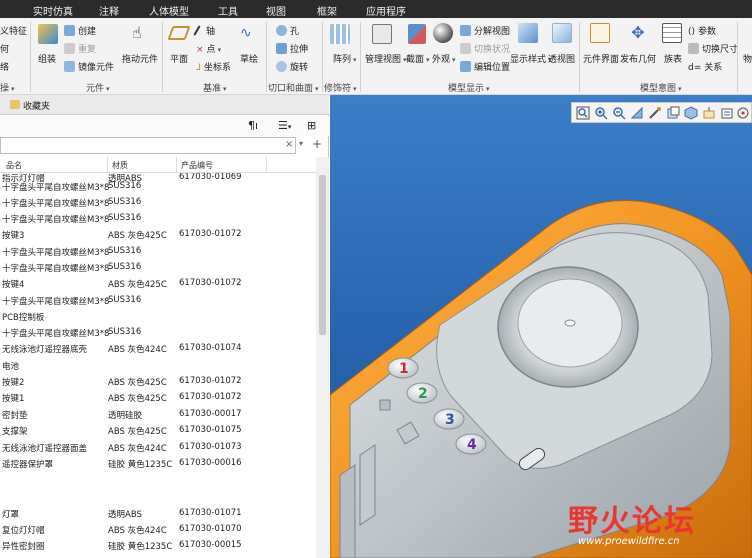  What do you see at coordinates (528, 33) in the screenshot?
I see `display-style-icon` at bounding box center [528, 33].